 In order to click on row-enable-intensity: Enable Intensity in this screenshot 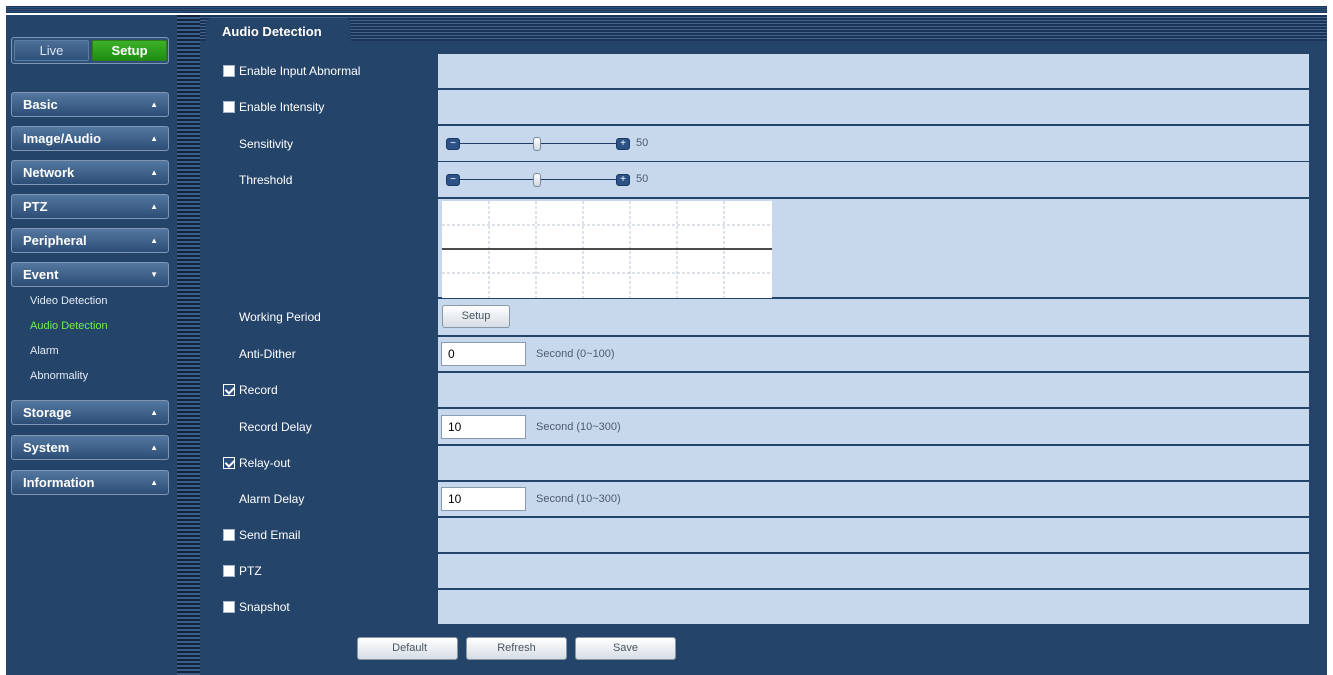, I will do `click(764, 107)`.